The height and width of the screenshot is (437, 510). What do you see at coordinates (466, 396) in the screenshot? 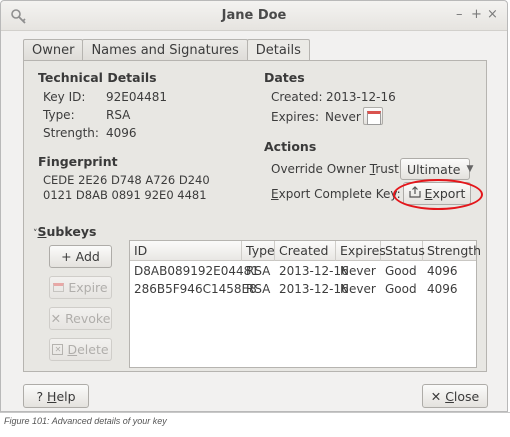
I see `close-label: lose` at bounding box center [466, 396].